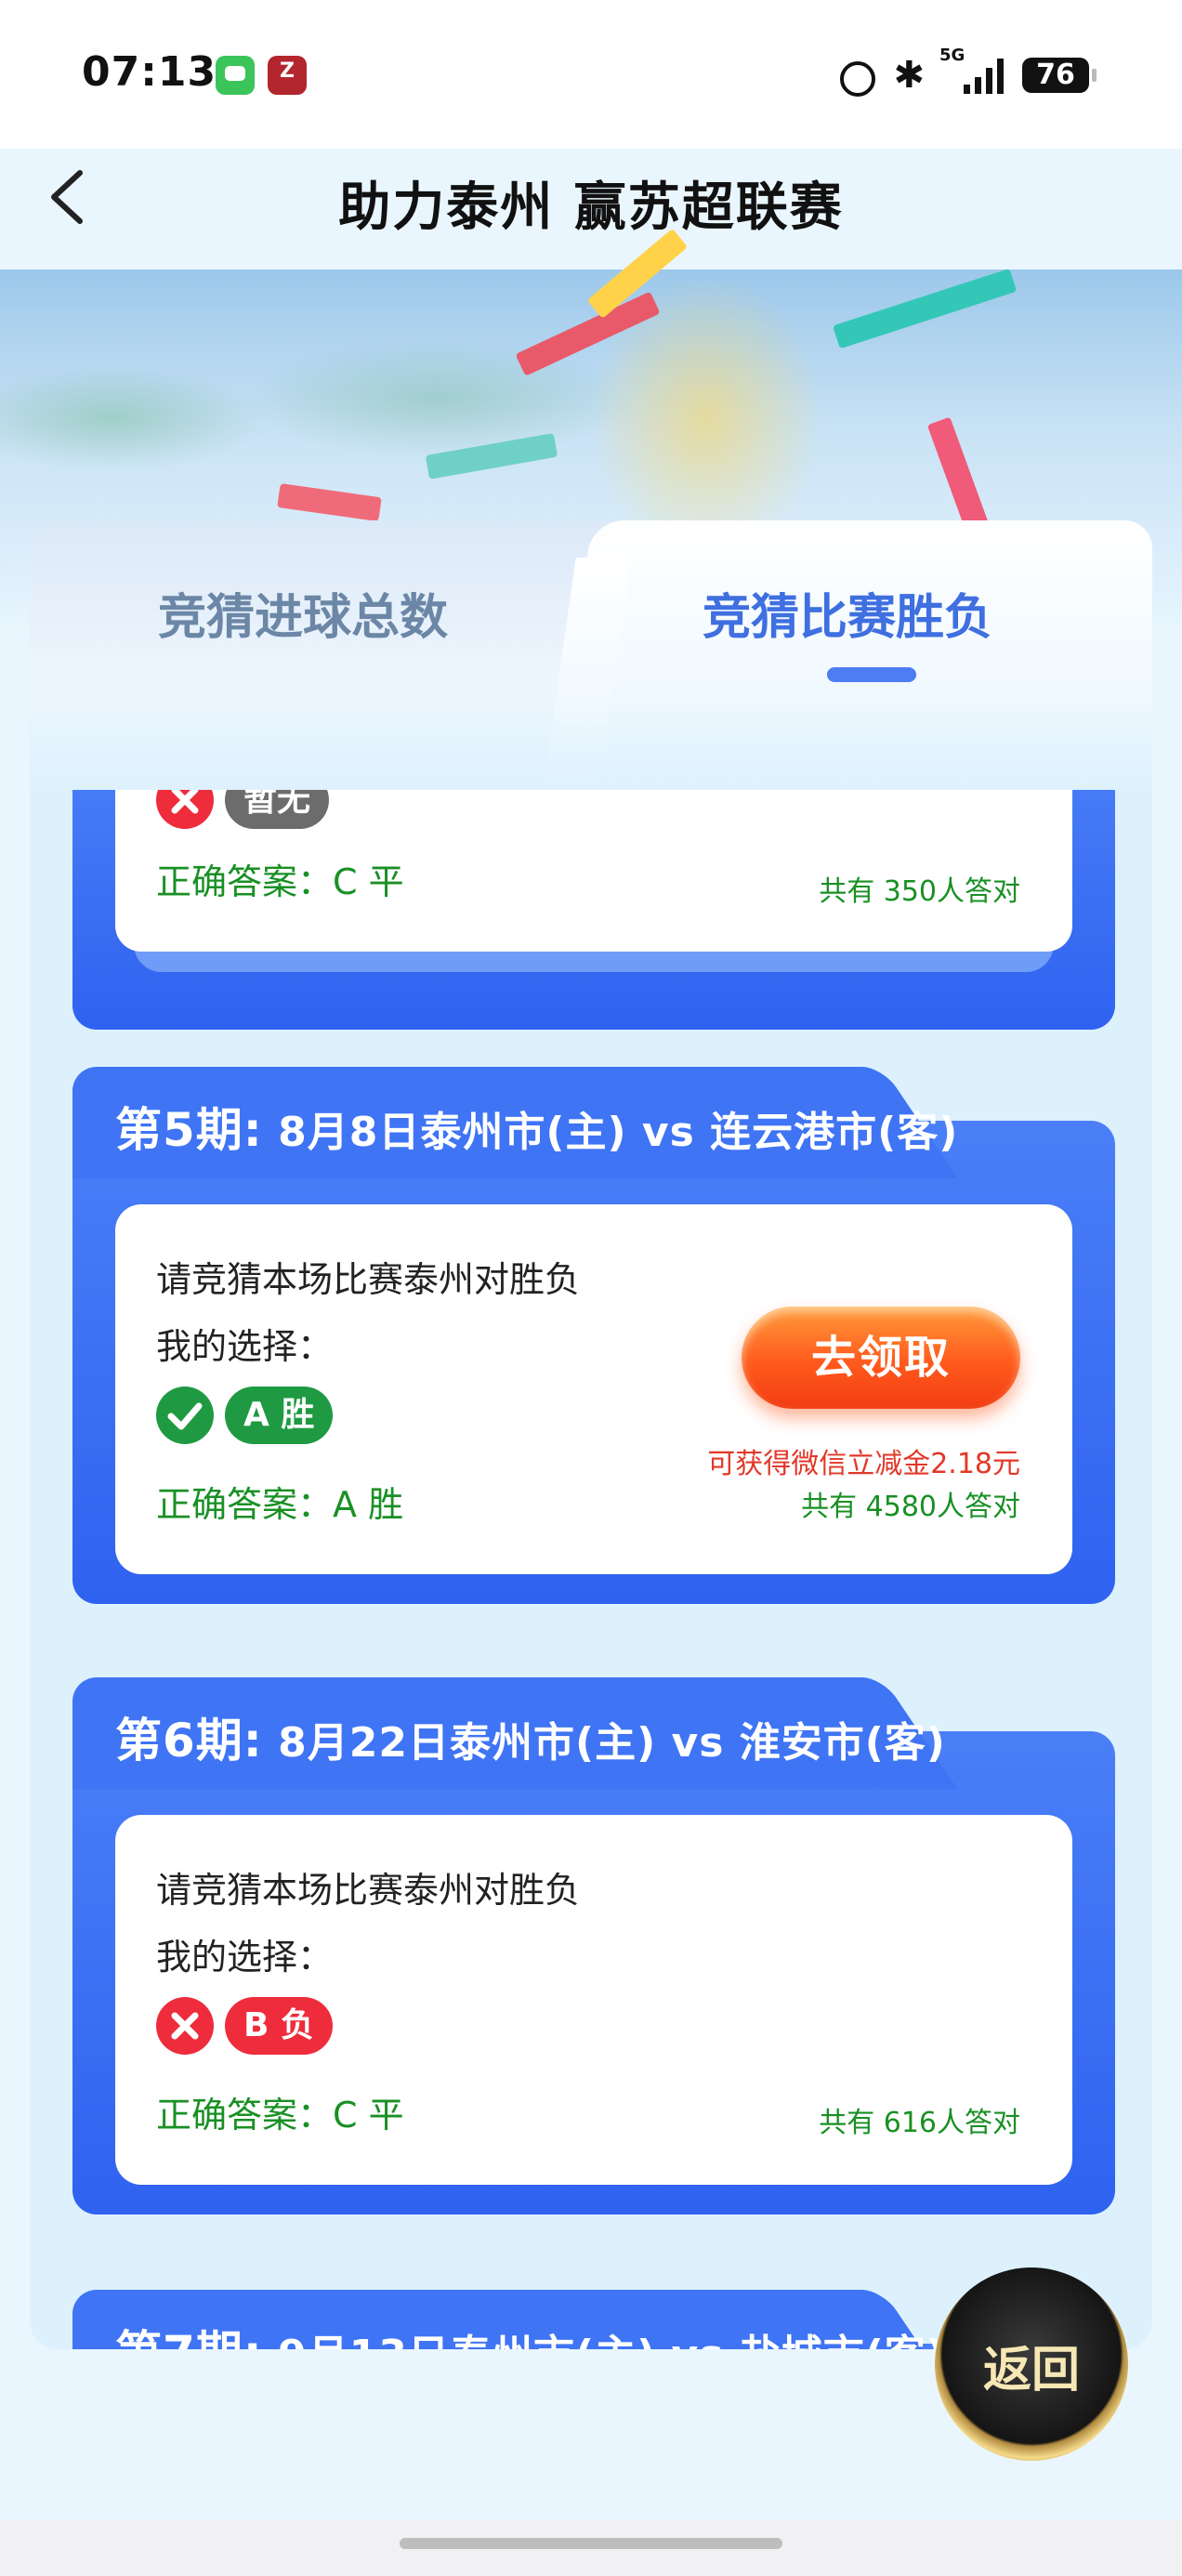 The width and height of the screenshot is (1182, 2576). What do you see at coordinates (280, 1504) in the screenshot?
I see `correct-answer: 正确答案：A 胜` at bounding box center [280, 1504].